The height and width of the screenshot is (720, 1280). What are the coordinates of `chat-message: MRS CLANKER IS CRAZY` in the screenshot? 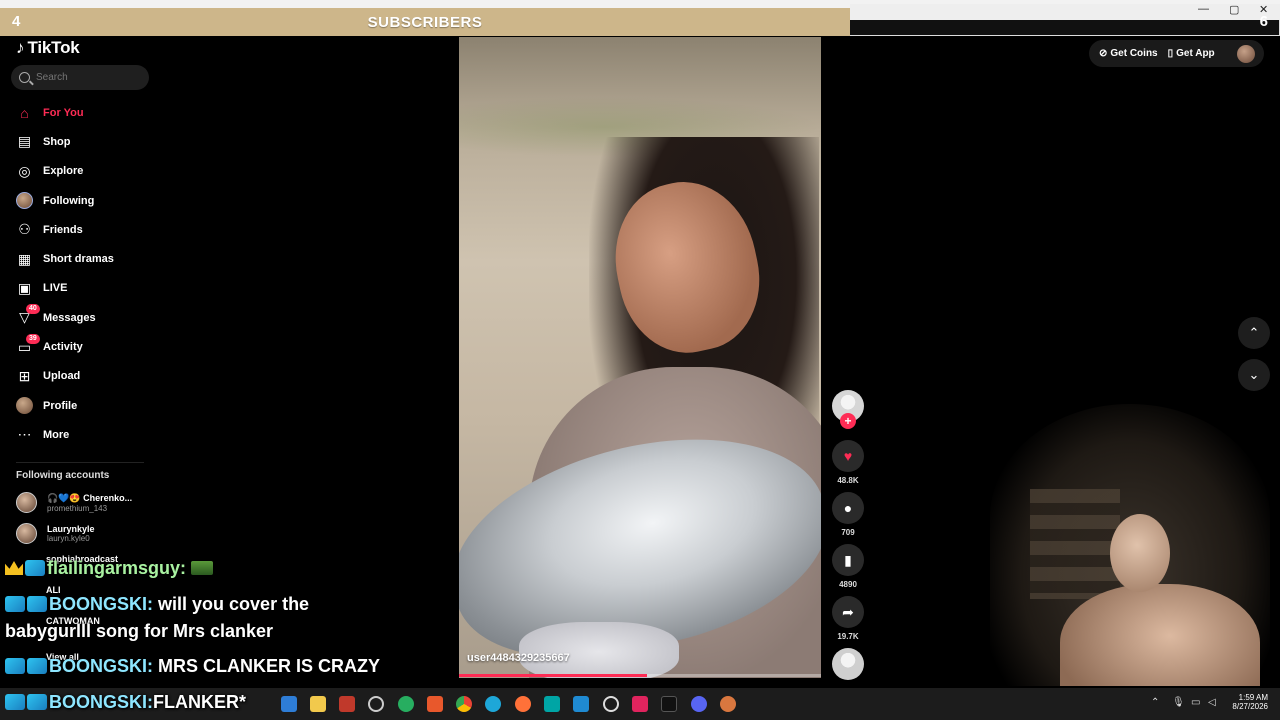 It's located at (269, 666).